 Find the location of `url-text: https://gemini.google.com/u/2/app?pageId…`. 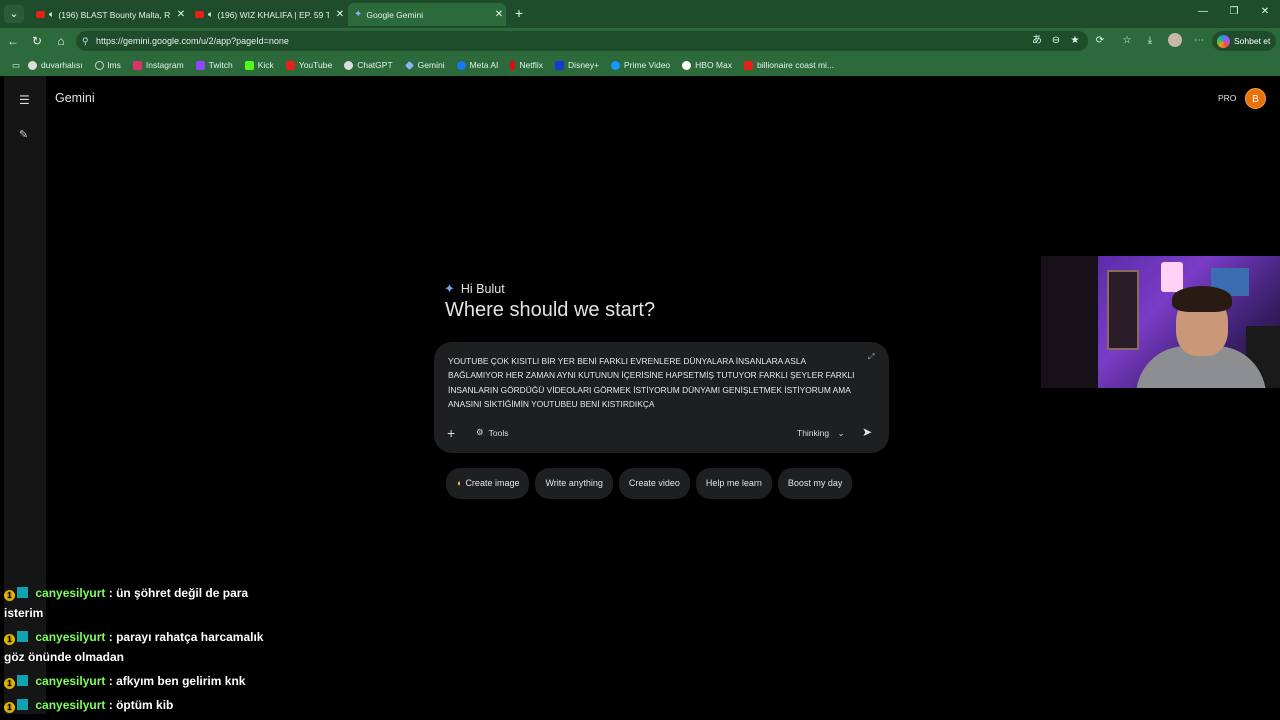

url-text: https://gemini.google.com/u/2/app?pageId… is located at coordinates (192, 41).